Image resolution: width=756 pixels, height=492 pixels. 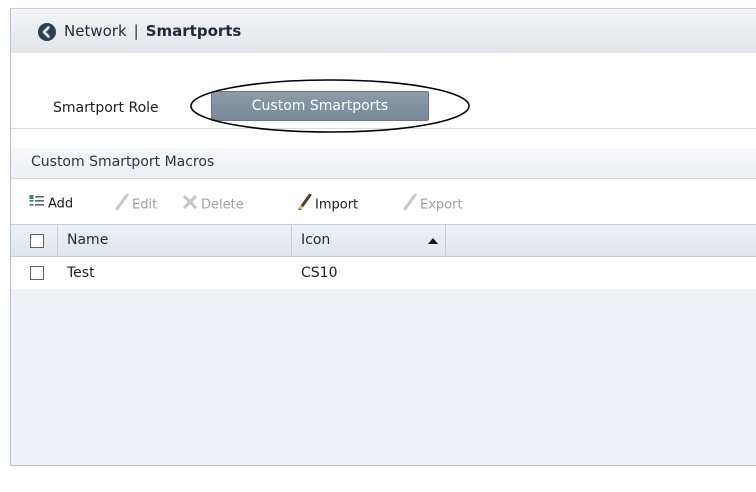 What do you see at coordinates (81, 273) in the screenshot?
I see `row-name-cell: Test` at bounding box center [81, 273].